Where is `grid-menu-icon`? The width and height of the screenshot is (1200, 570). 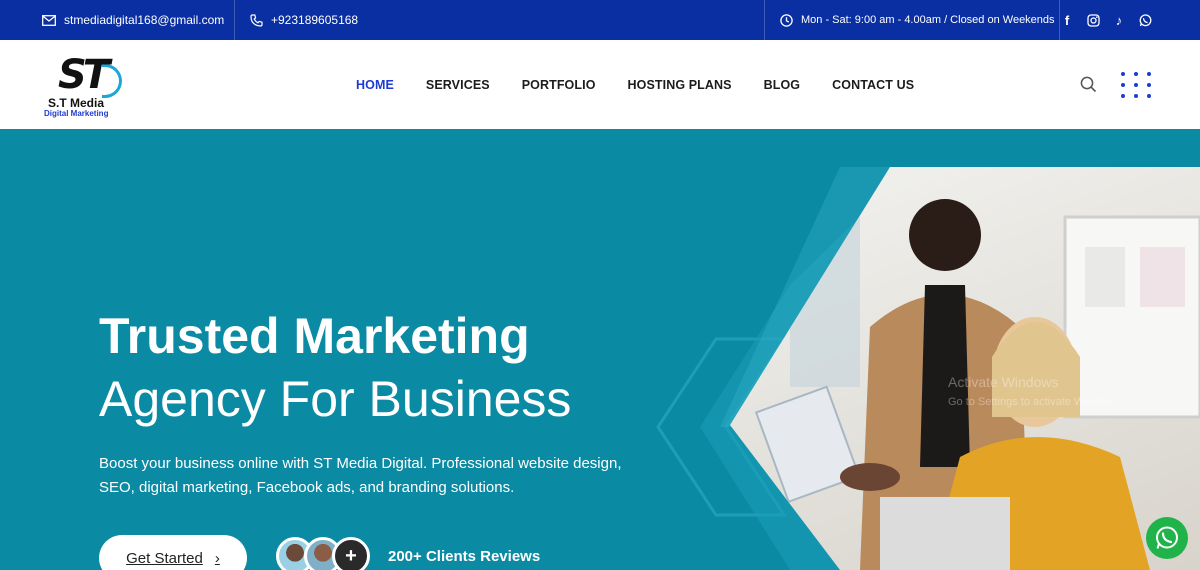 grid-menu-icon is located at coordinates (1136, 85).